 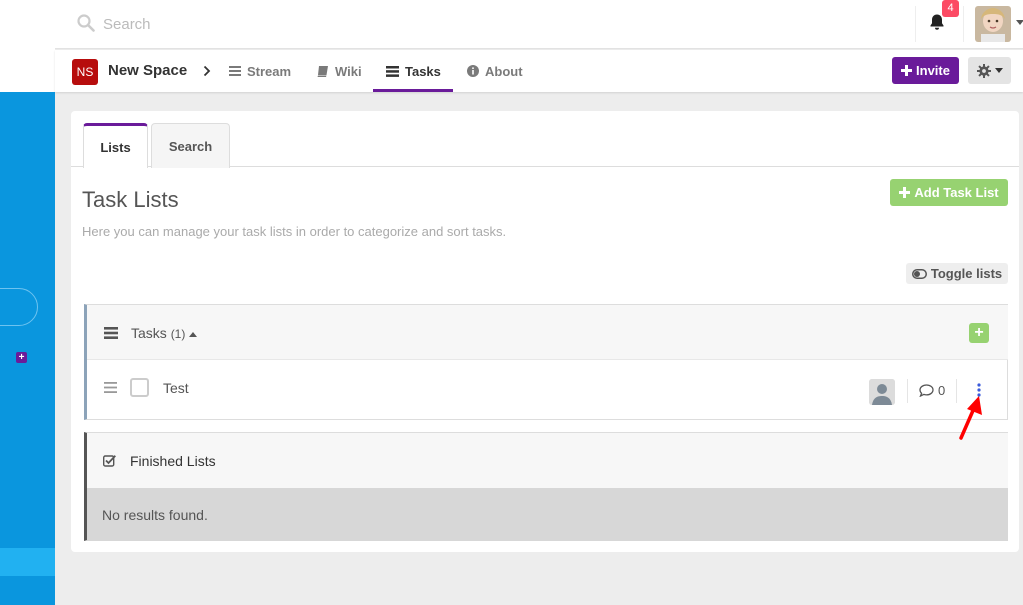 I want to click on drag-handle-icon, so click(x=110, y=387).